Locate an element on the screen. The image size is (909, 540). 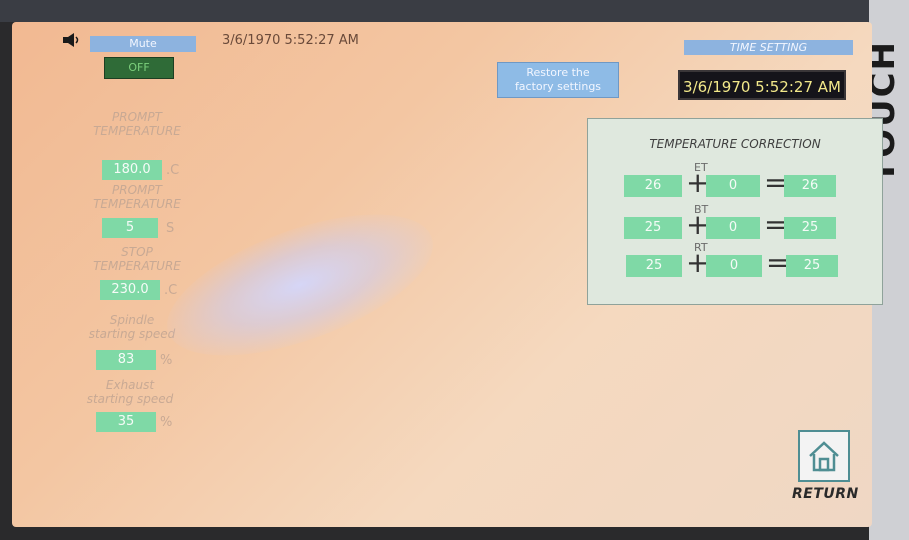
stop-temperature-input: 230.0 is located at coordinates (130, 290).